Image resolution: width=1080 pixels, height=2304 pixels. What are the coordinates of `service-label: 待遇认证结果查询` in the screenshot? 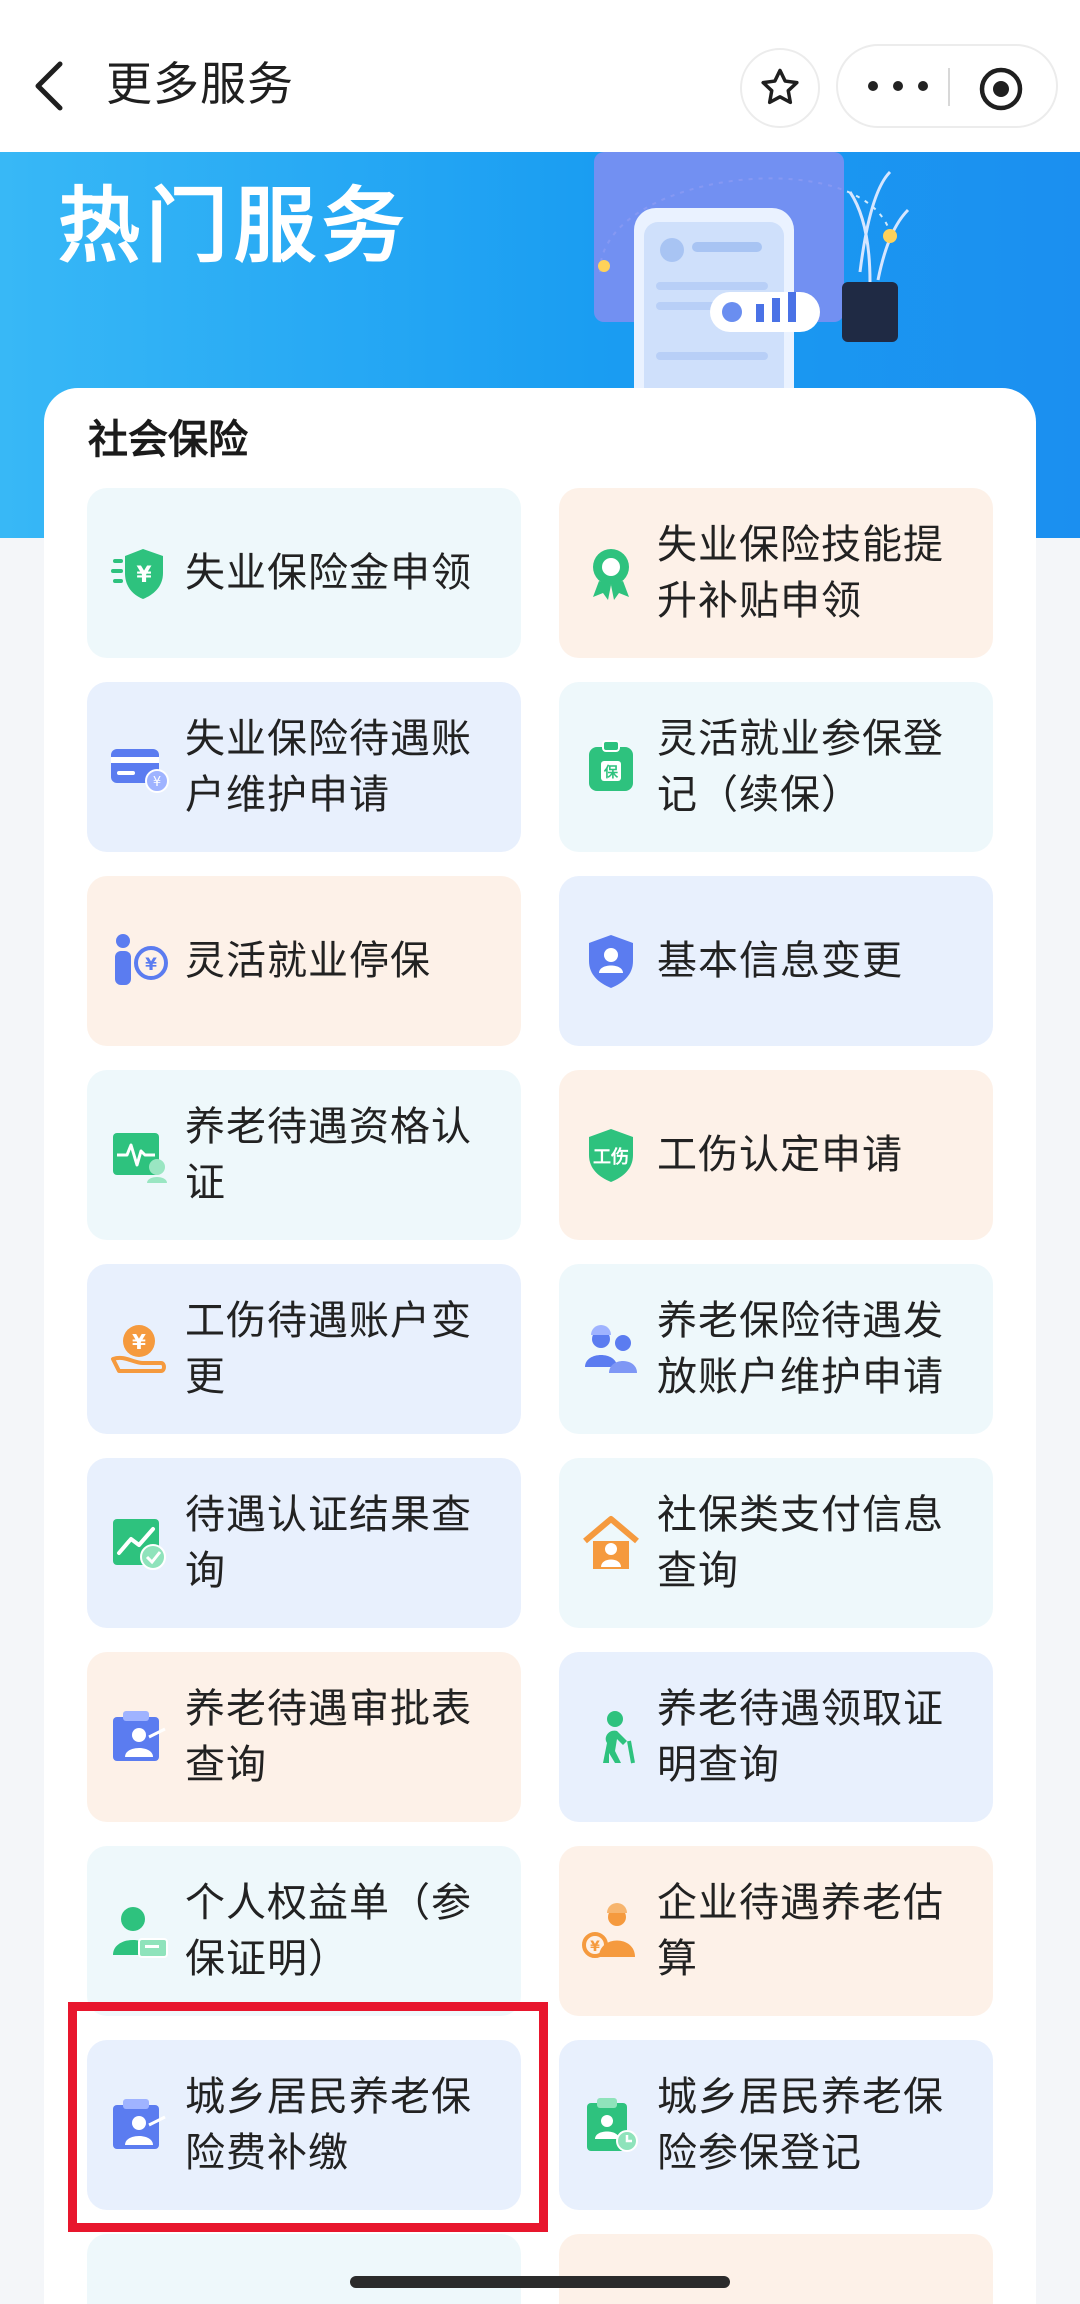 It's located at (328, 1543).